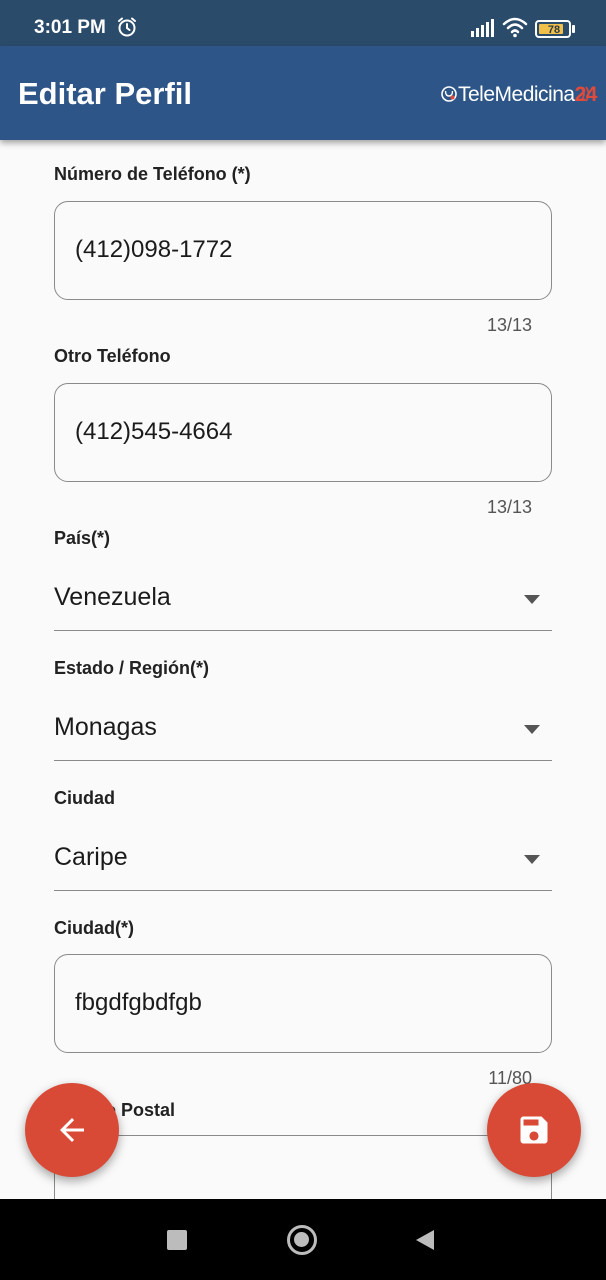 The image size is (606, 1280). What do you see at coordinates (84, 798) in the screenshot?
I see `city-select-label: Ciudad` at bounding box center [84, 798].